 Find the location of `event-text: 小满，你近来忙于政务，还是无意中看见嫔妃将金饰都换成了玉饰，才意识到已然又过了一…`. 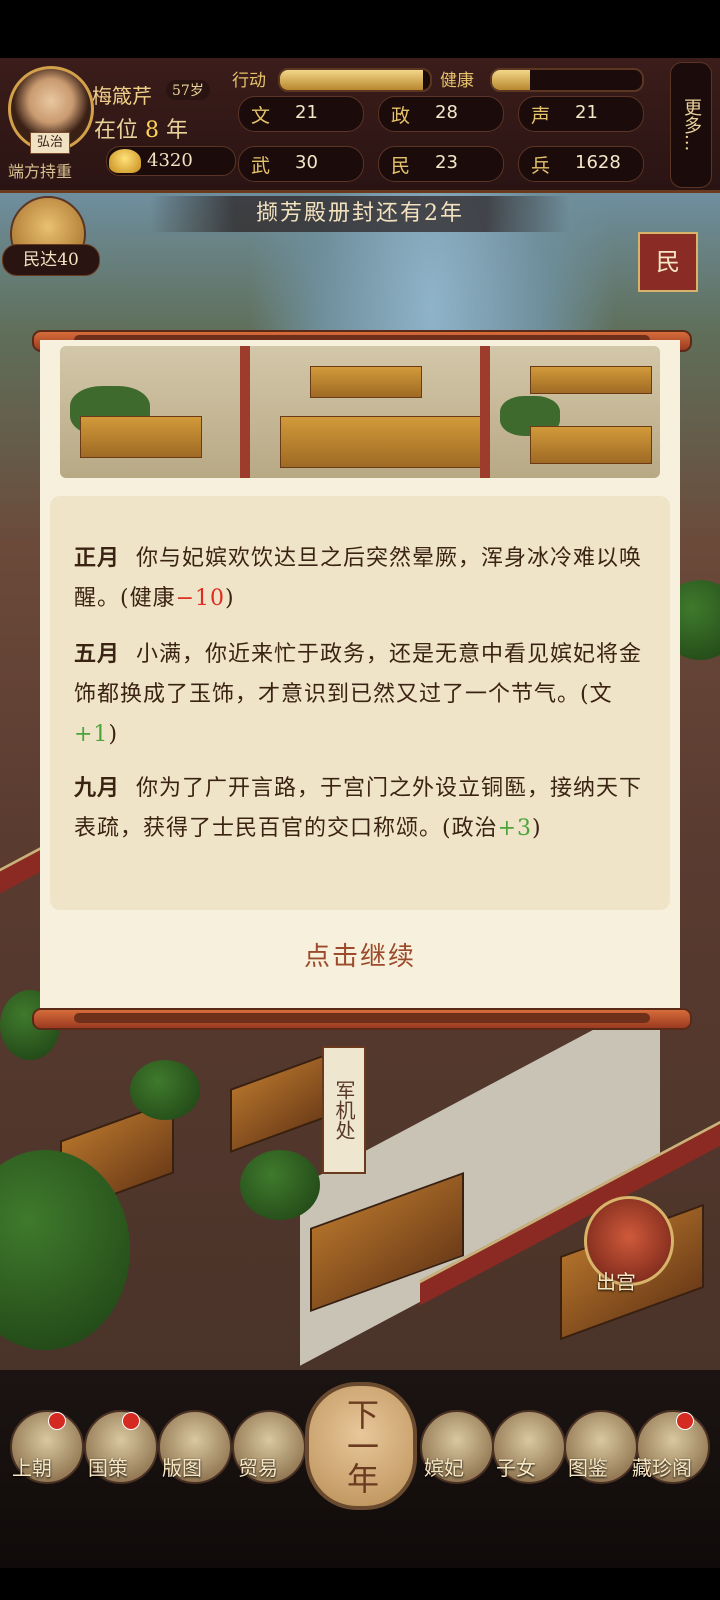

event-text: 小满，你近来忙于政务，还是无意中看见嫔妃将金饰都换成了玉饰，才意识到已然又过了一… is located at coordinates (358, 674).